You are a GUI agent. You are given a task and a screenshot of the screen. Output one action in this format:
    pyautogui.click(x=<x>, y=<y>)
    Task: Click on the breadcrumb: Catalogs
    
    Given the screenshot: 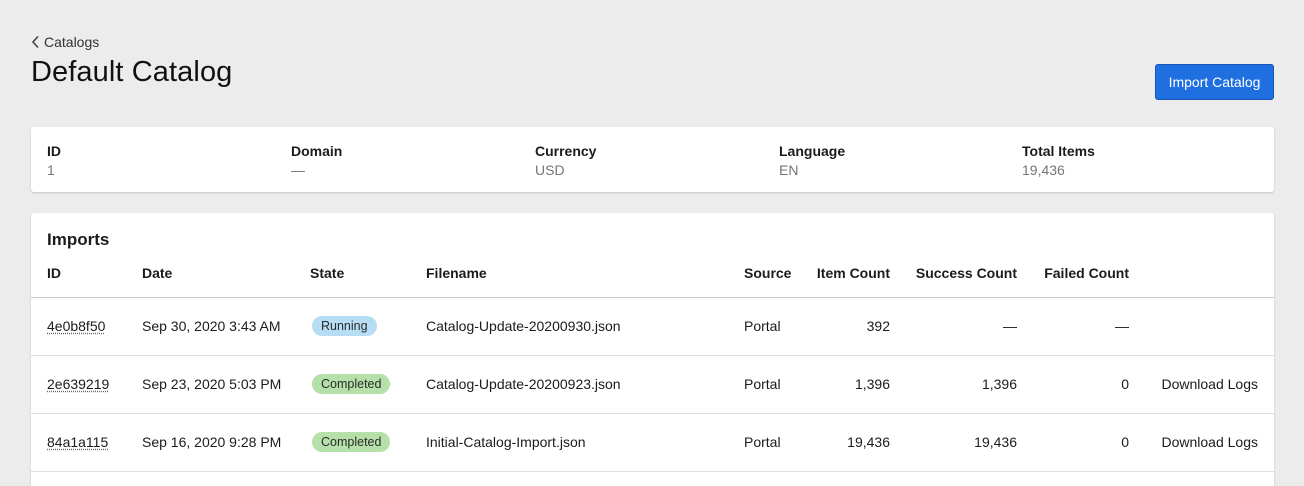 What is the action you would take?
    pyautogui.click(x=65, y=42)
    